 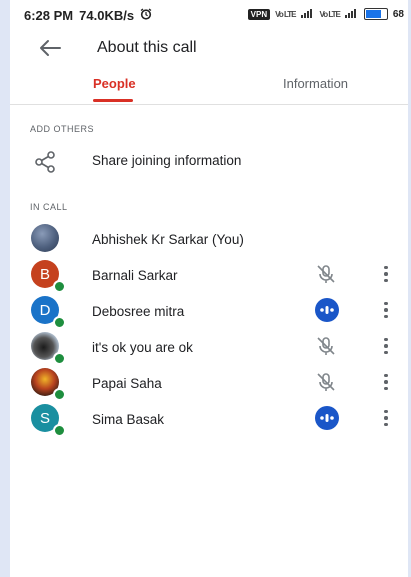 What do you see at coordinates (49, 207) in the screenshot?
I see `section-label-in-call: IN CALL` at bounding box center [49, 207].